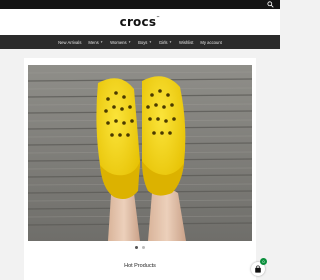  Describe the element at coordinates (143, 42) in the screenshot. I see `nav-item-label: Boys` at that location.